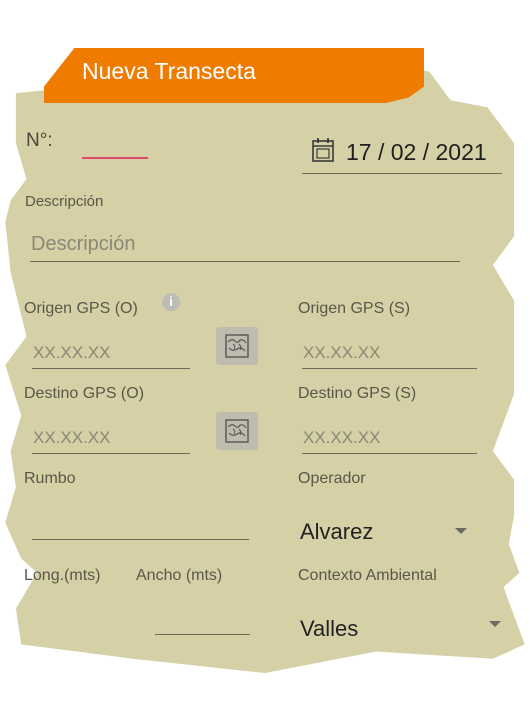 The width and height of the screenshot is (530, 716). What do you see at coordinates (329, 629) in the screenshot?
I see `contexto-select: Valles` at bounding box center [329, 629].